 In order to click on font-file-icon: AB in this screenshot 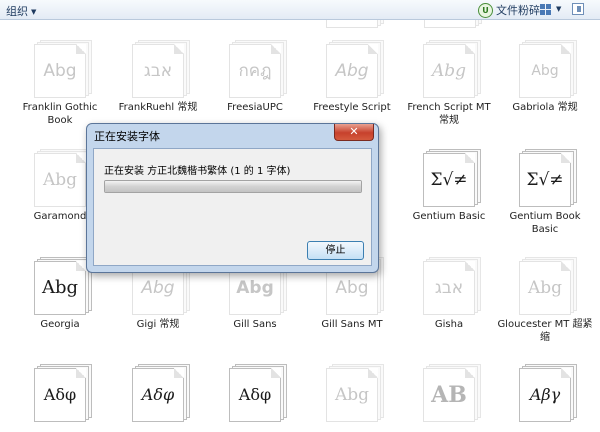, I will do `click(450, 392)`.